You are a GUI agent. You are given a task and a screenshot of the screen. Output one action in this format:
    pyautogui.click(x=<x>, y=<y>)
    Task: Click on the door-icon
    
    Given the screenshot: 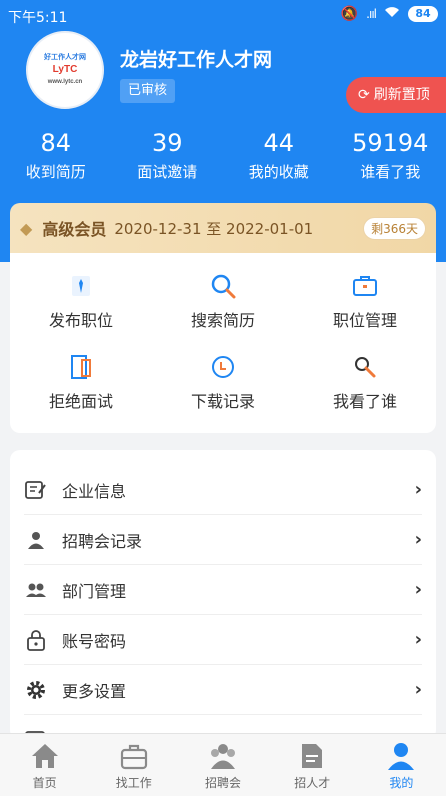 What is the action you would take?
    pyautogui.click(x=81, y=367)
    